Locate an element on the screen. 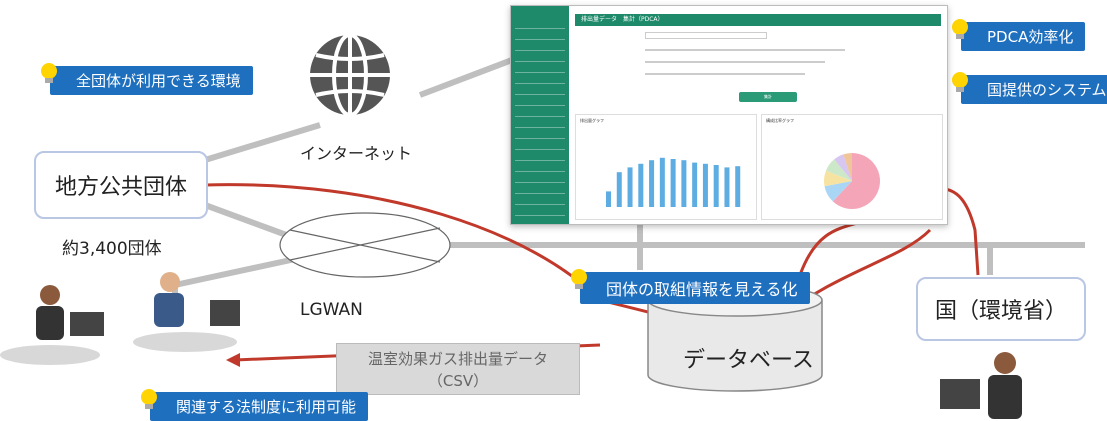 The image size is (1107, 421). app-submit-button: 集計 is located at coordinates (768, 97).